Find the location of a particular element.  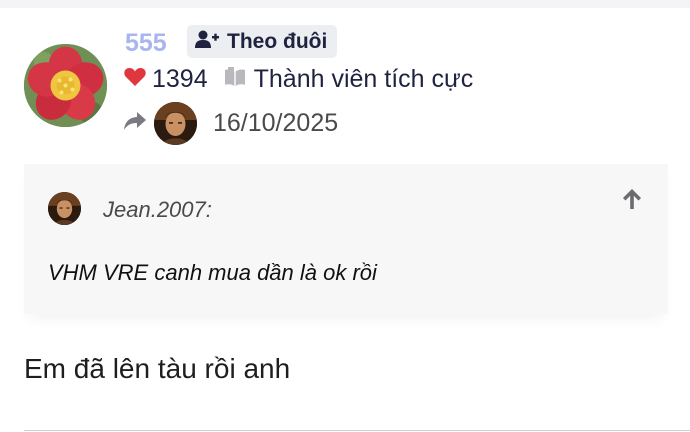

heart-icon is located at coordinates (135, 79).